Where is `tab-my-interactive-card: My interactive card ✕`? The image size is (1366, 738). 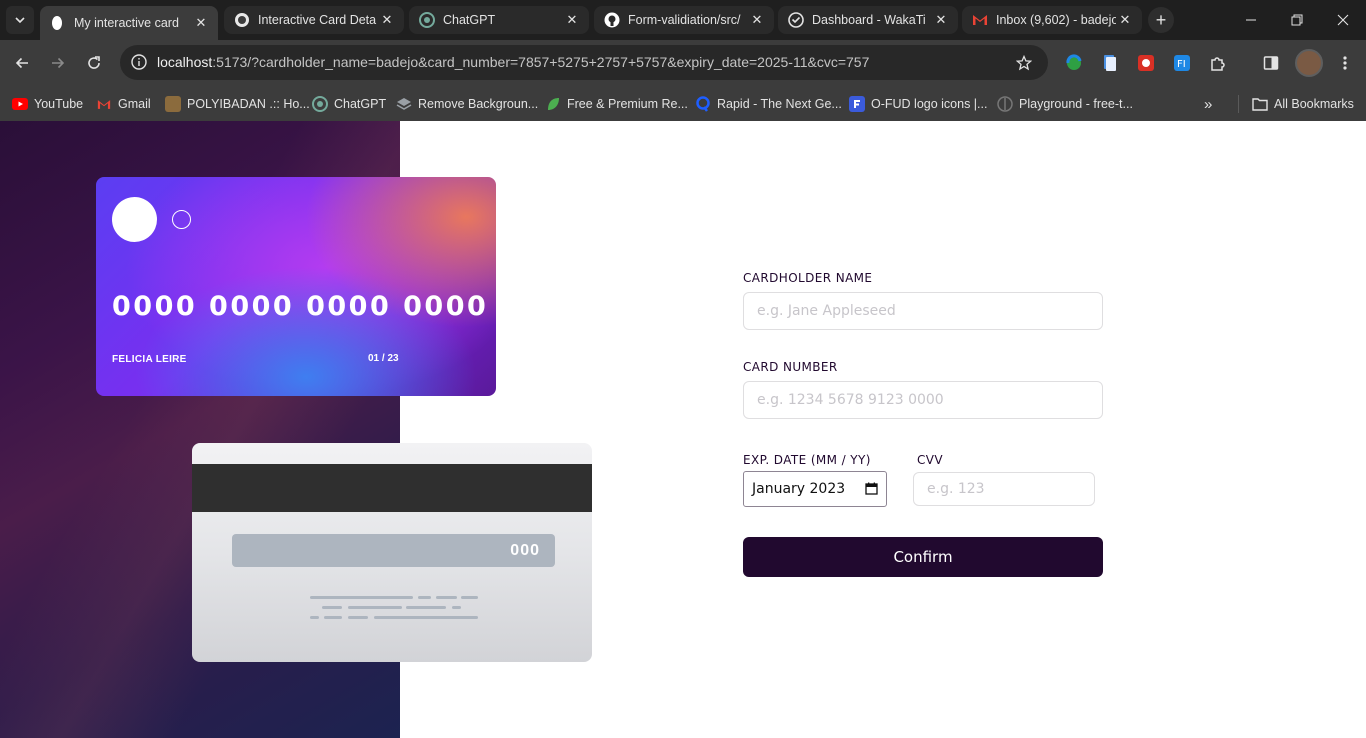
tab-my-interactive-card: My interactive card ✕ is located at coordinates (129, 23).